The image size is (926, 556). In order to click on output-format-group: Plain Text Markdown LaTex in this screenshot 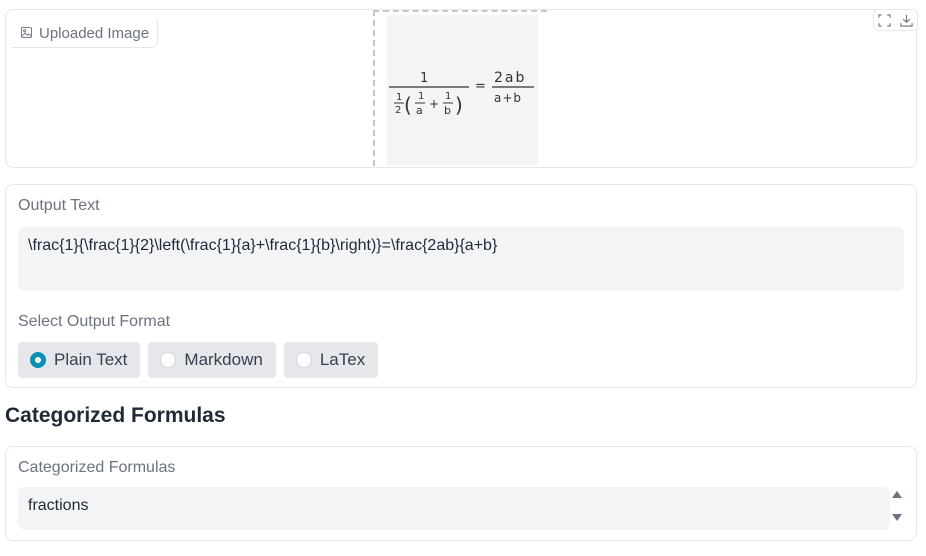, I will do `click(198, 360)`.